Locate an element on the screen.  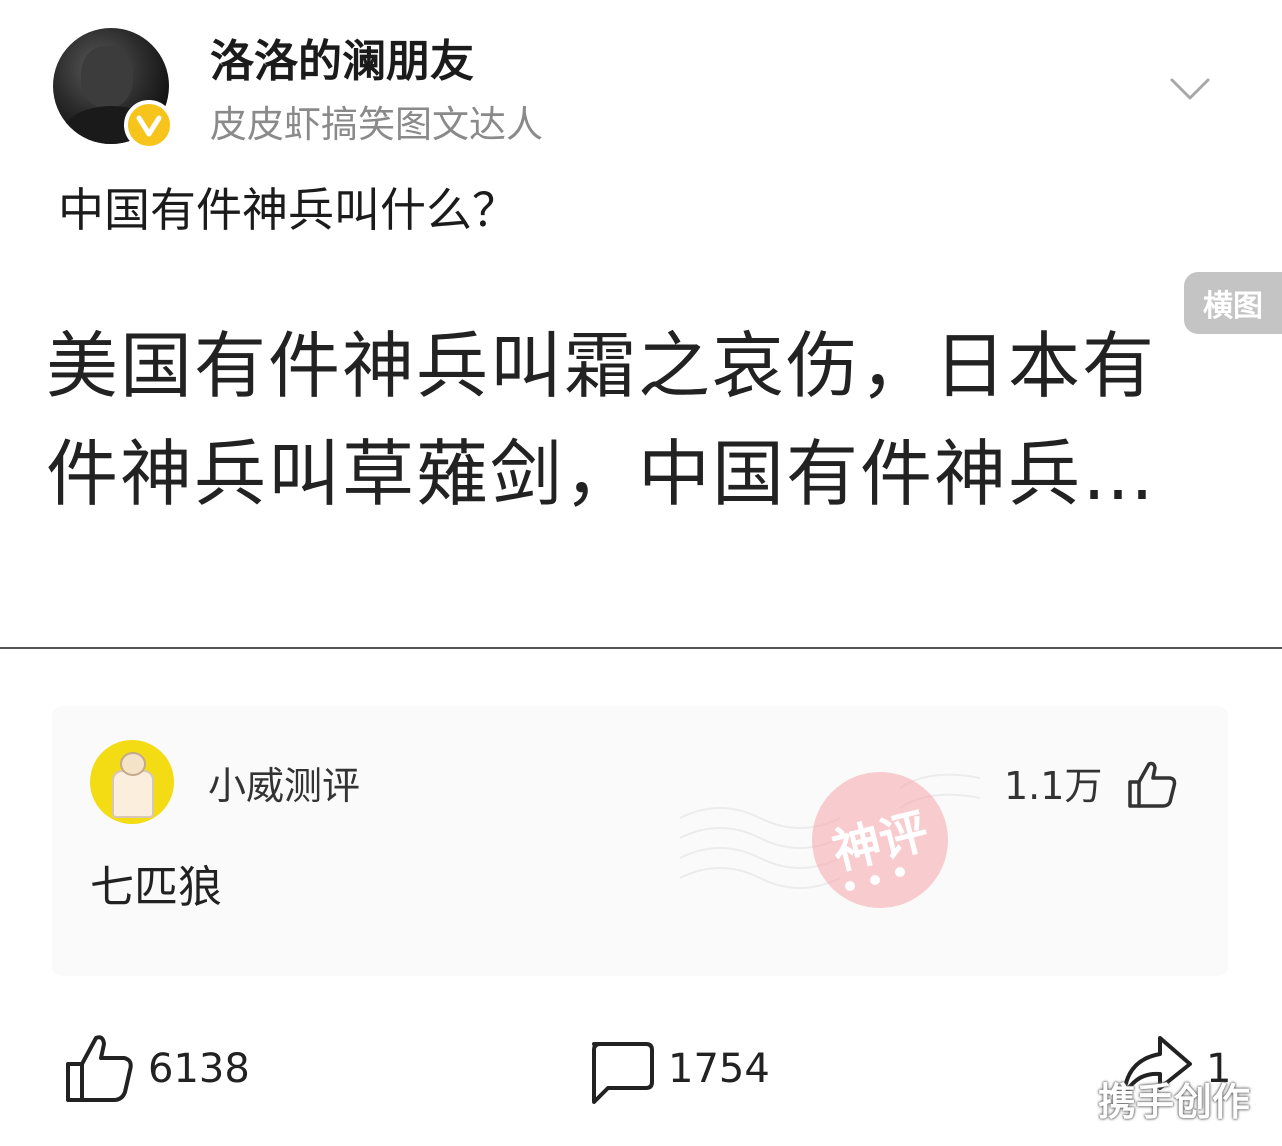
comment-icon is located at coordinates (620, 1072).